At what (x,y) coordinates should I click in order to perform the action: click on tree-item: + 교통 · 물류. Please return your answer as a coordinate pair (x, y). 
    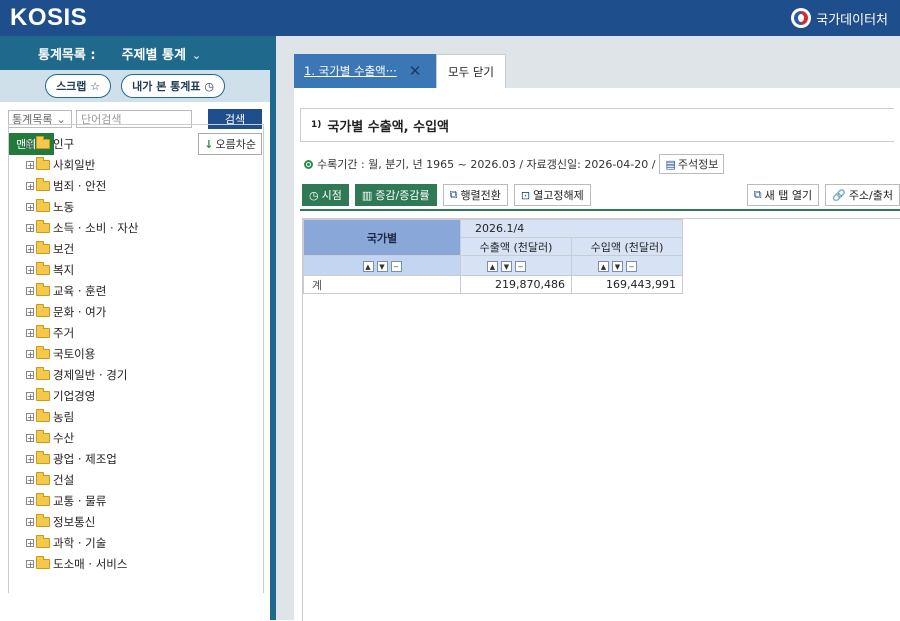
    Looking at the image, I should click on (136, 500).